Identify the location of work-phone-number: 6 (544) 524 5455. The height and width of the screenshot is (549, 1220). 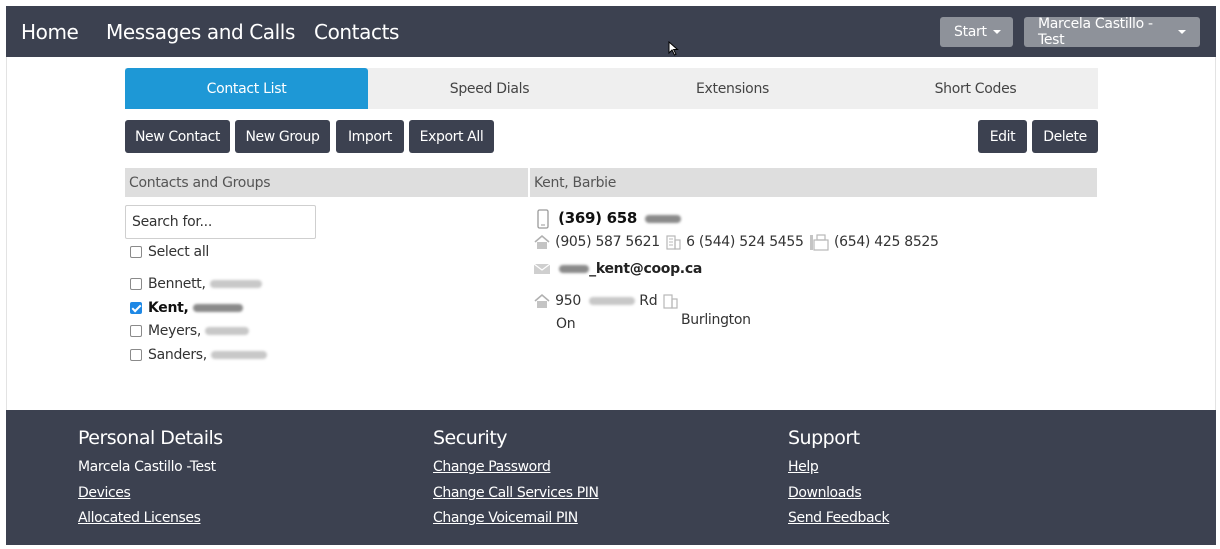
(745, 242).